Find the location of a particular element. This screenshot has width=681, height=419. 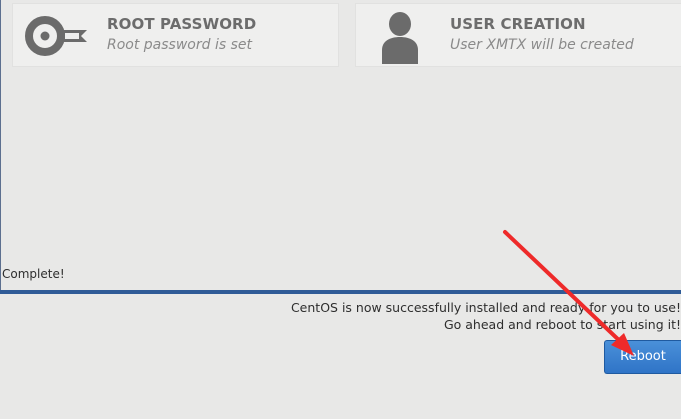

spoke-title: USER CREATION is located at coordinates (518, 24).